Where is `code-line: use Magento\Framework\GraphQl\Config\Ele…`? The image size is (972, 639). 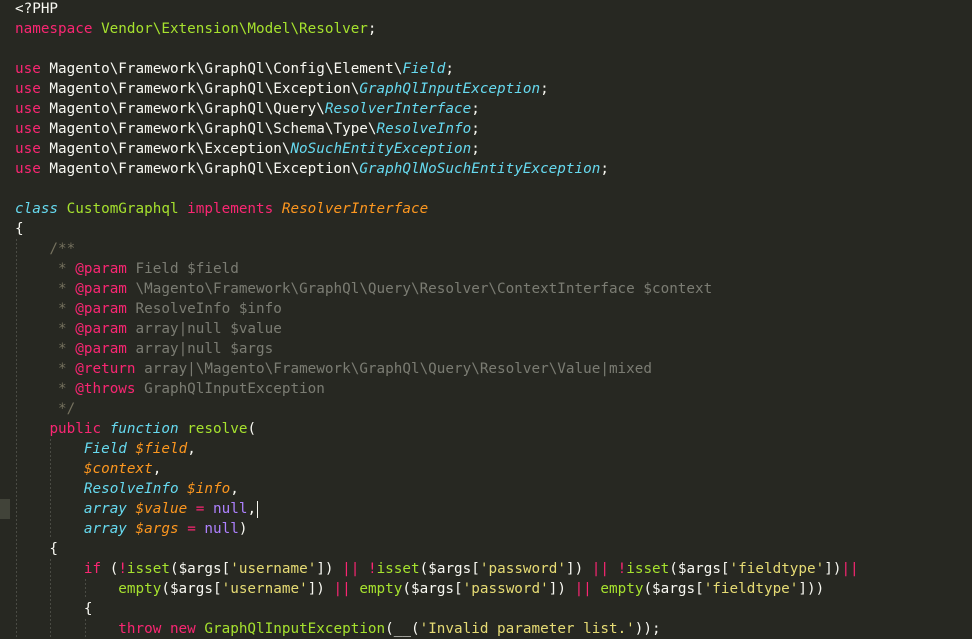
code-line: use Magento\Framework\GraphQl\Config\Ele… is located at coordinates (486, 69).